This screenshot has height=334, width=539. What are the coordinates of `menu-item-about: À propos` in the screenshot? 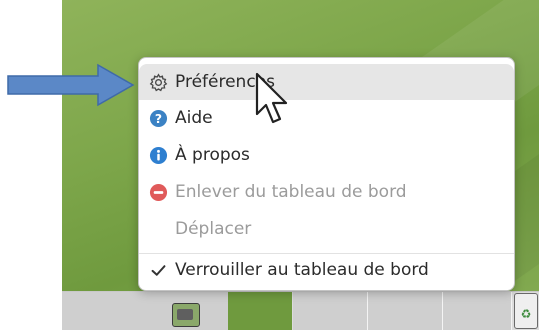 It's located at (326, 155).